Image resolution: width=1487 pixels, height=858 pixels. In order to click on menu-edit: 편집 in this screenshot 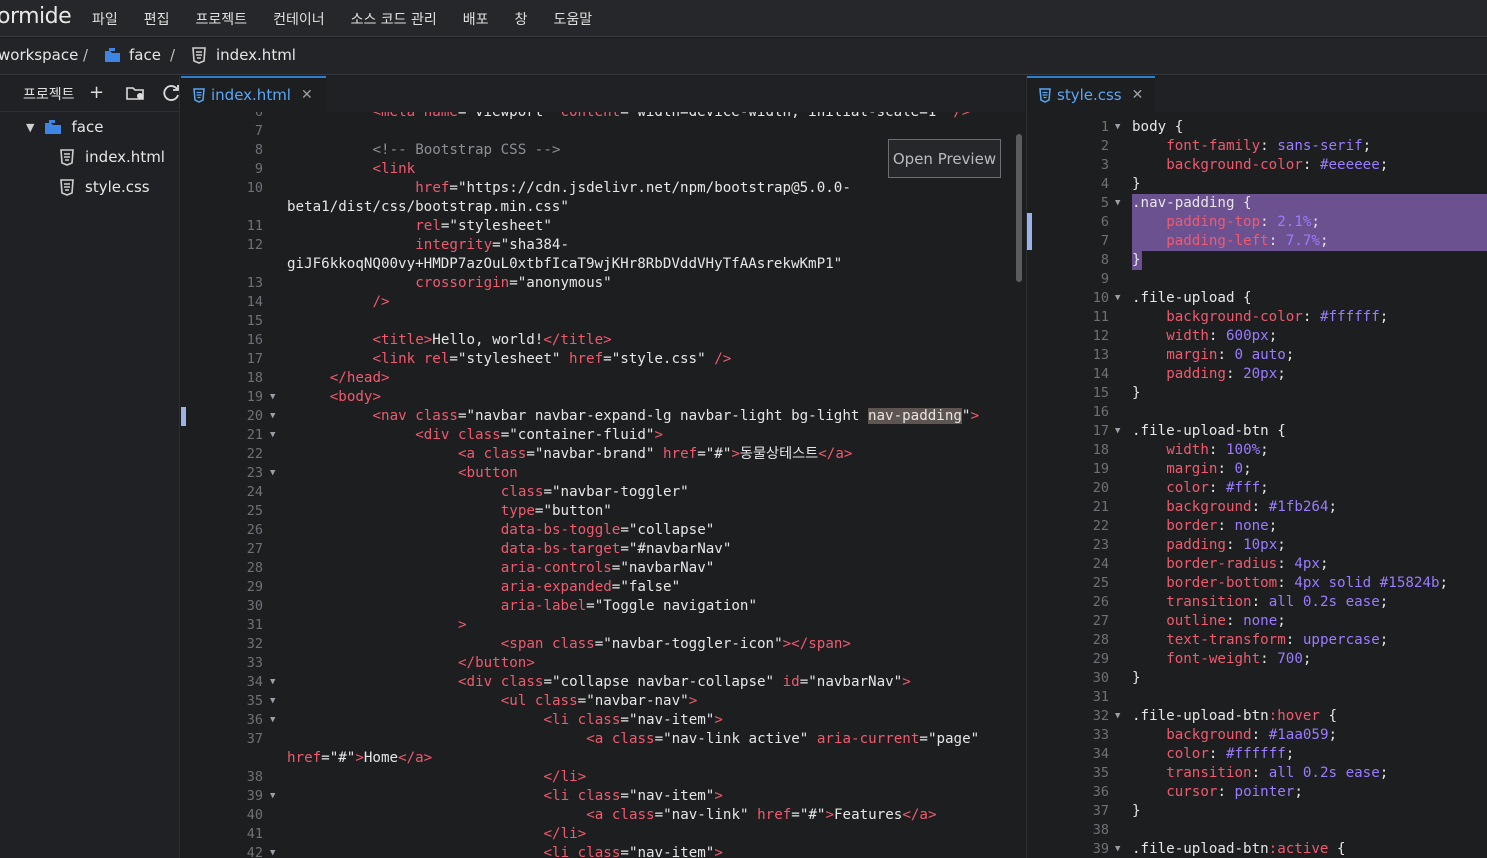, I will do `click(157, 19)`.